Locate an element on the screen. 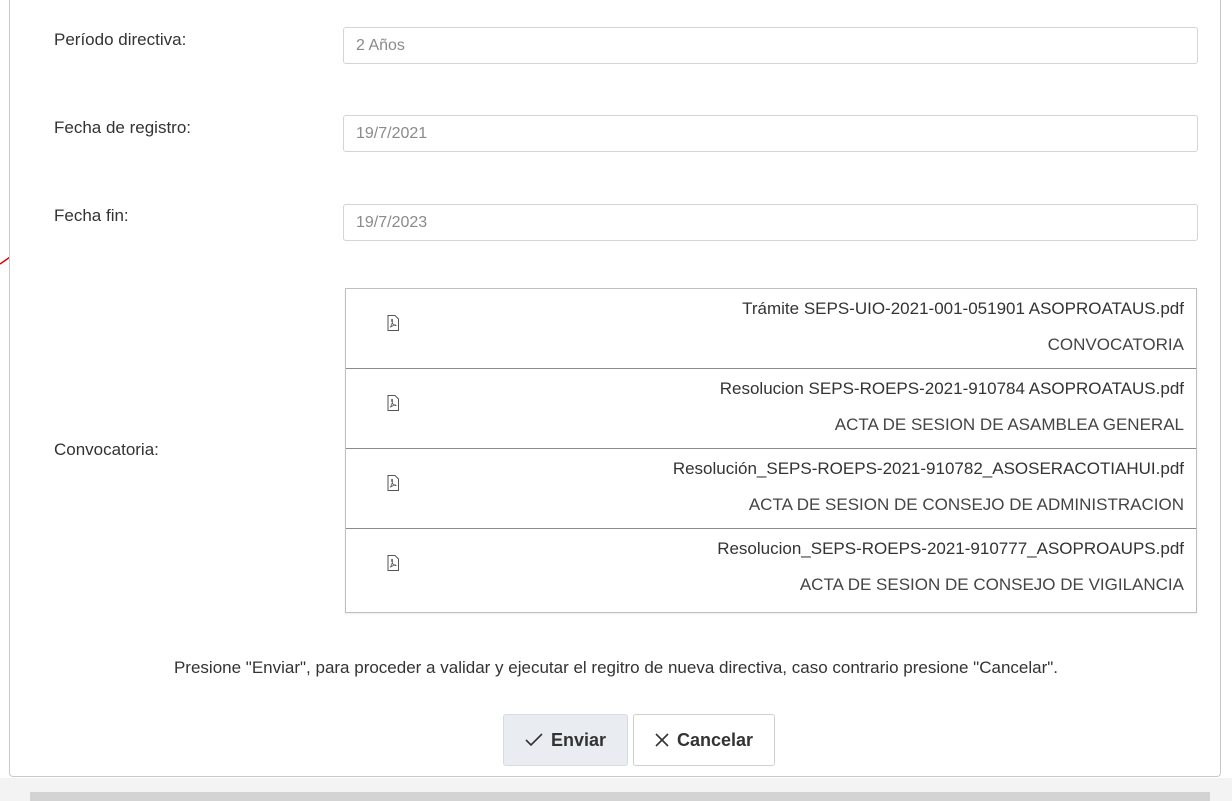 The image size is (1232, 801). fecha-fin-label: Fecha fin: is located at coordinates (91, 215).